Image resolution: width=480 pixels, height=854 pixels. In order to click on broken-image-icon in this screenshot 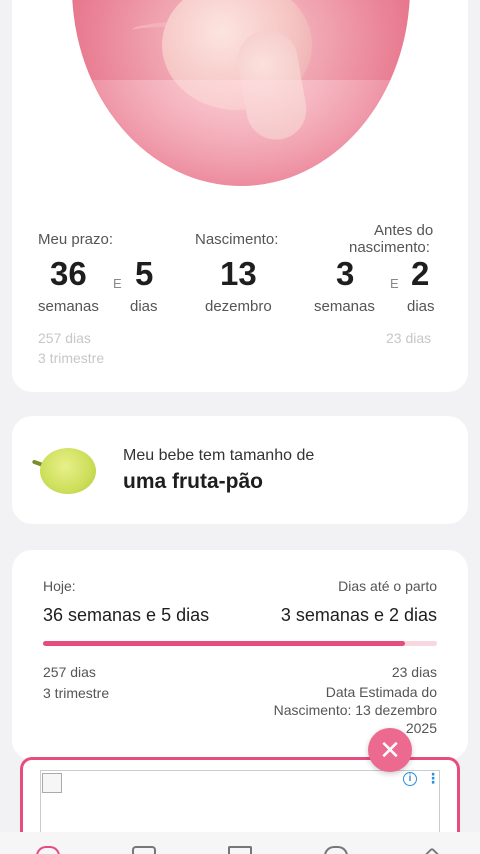, I will do `click(52, 783)`.